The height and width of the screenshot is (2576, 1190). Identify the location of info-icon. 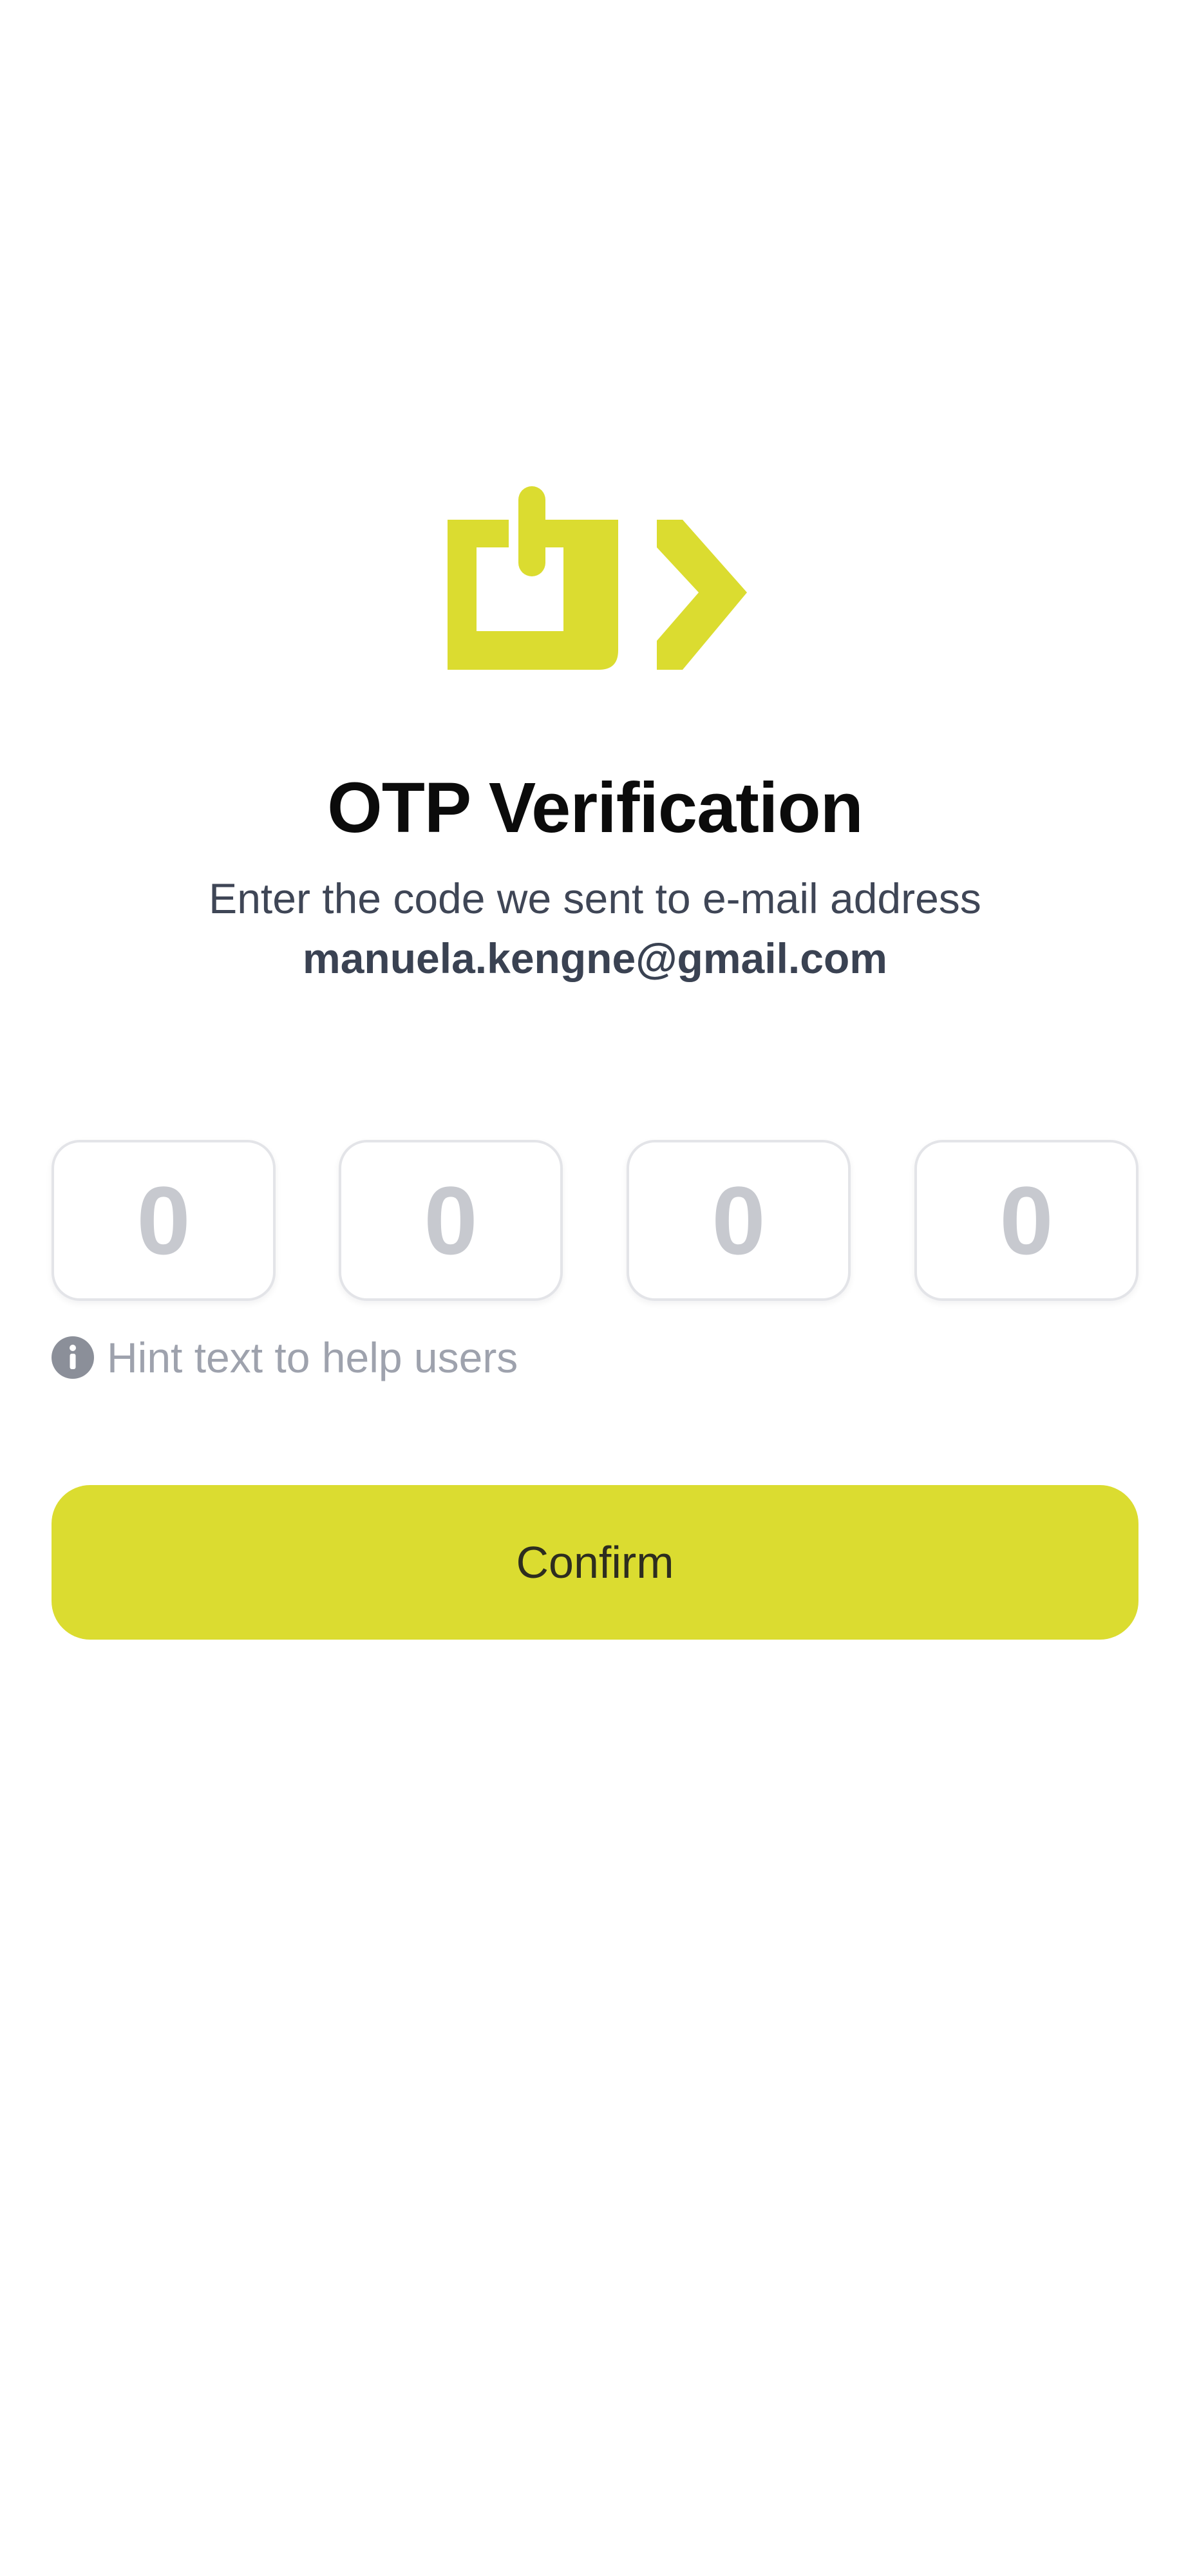
(73, 1357).